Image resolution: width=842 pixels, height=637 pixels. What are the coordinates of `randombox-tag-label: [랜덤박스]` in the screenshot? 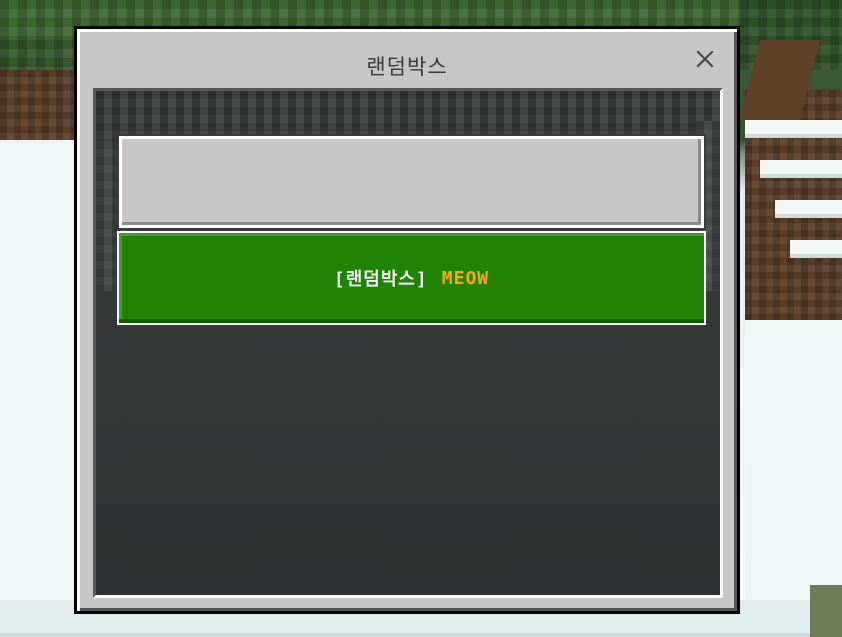 It's located at (380, 279).